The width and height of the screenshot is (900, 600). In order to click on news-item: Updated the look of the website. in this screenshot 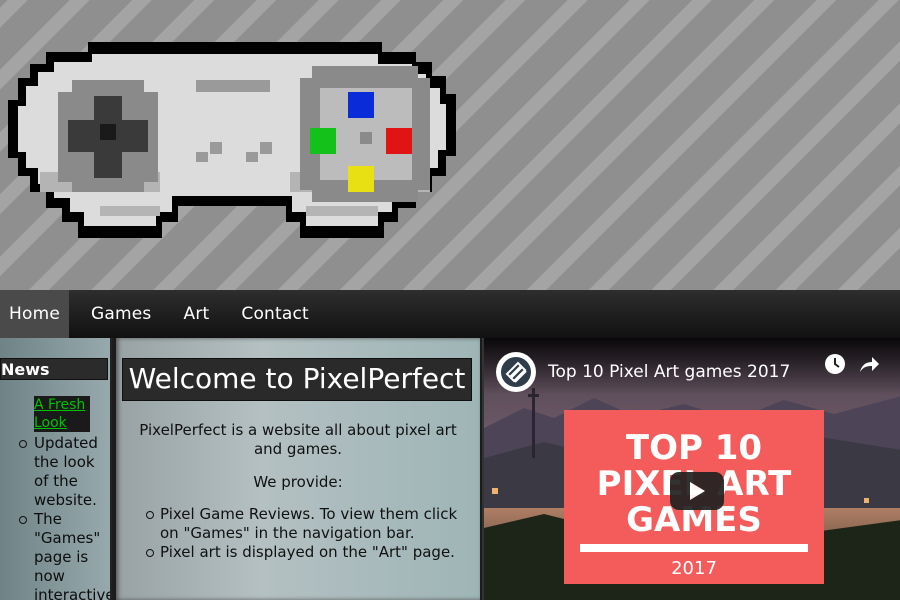, I will do `click(64, 472)`.